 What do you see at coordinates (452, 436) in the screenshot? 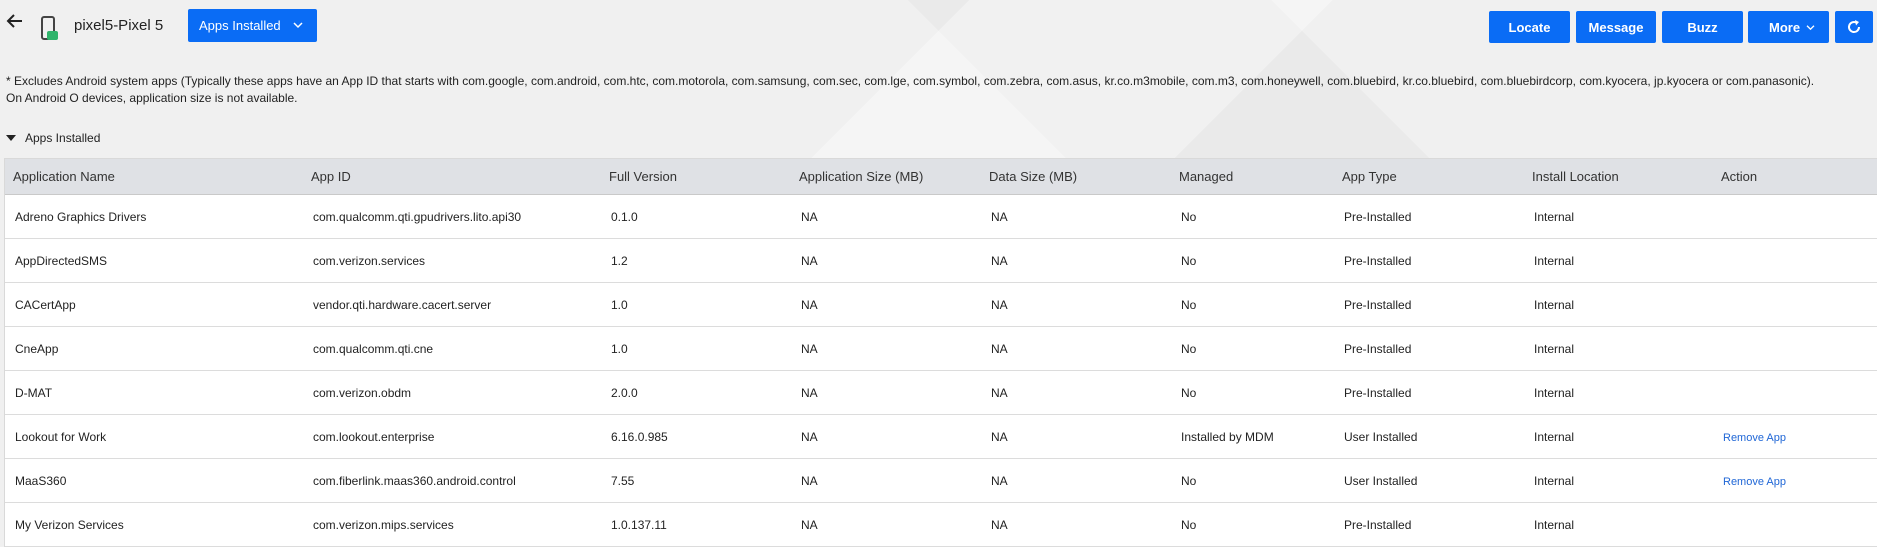
I see `cell-app-id: com.lookout.enterprise` at bounding box center [452, 436].